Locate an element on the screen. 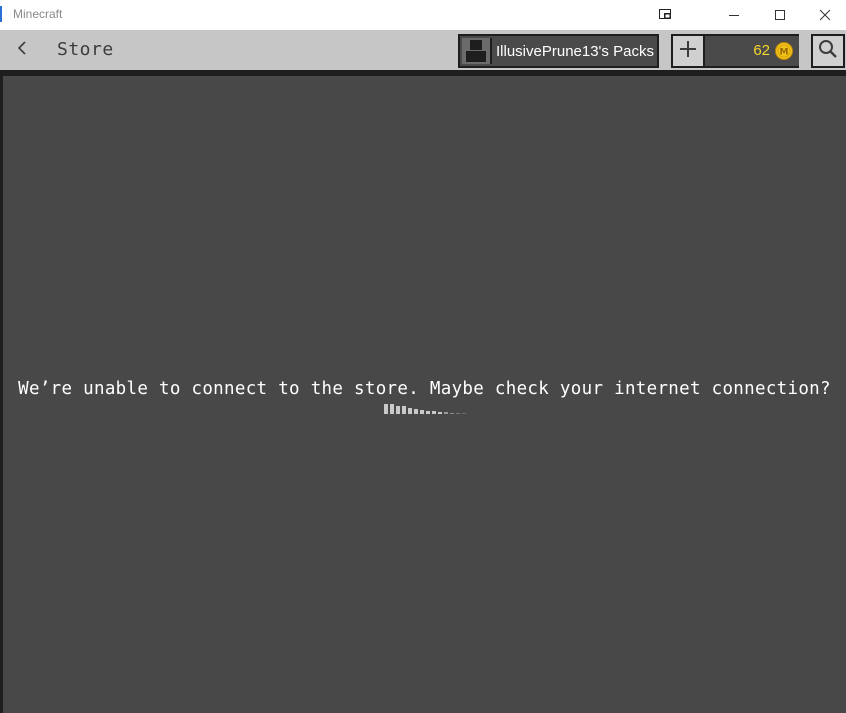  close-icon is located at coordinates (825, 15).